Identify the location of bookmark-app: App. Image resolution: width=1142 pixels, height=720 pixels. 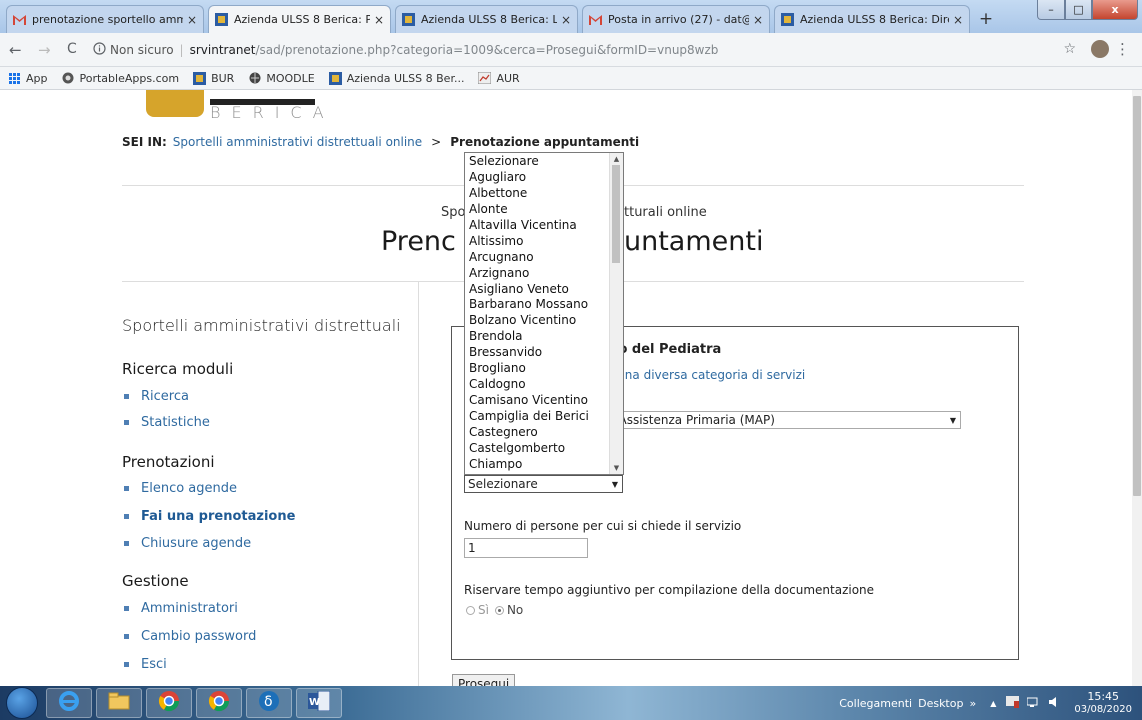
(28, 78).